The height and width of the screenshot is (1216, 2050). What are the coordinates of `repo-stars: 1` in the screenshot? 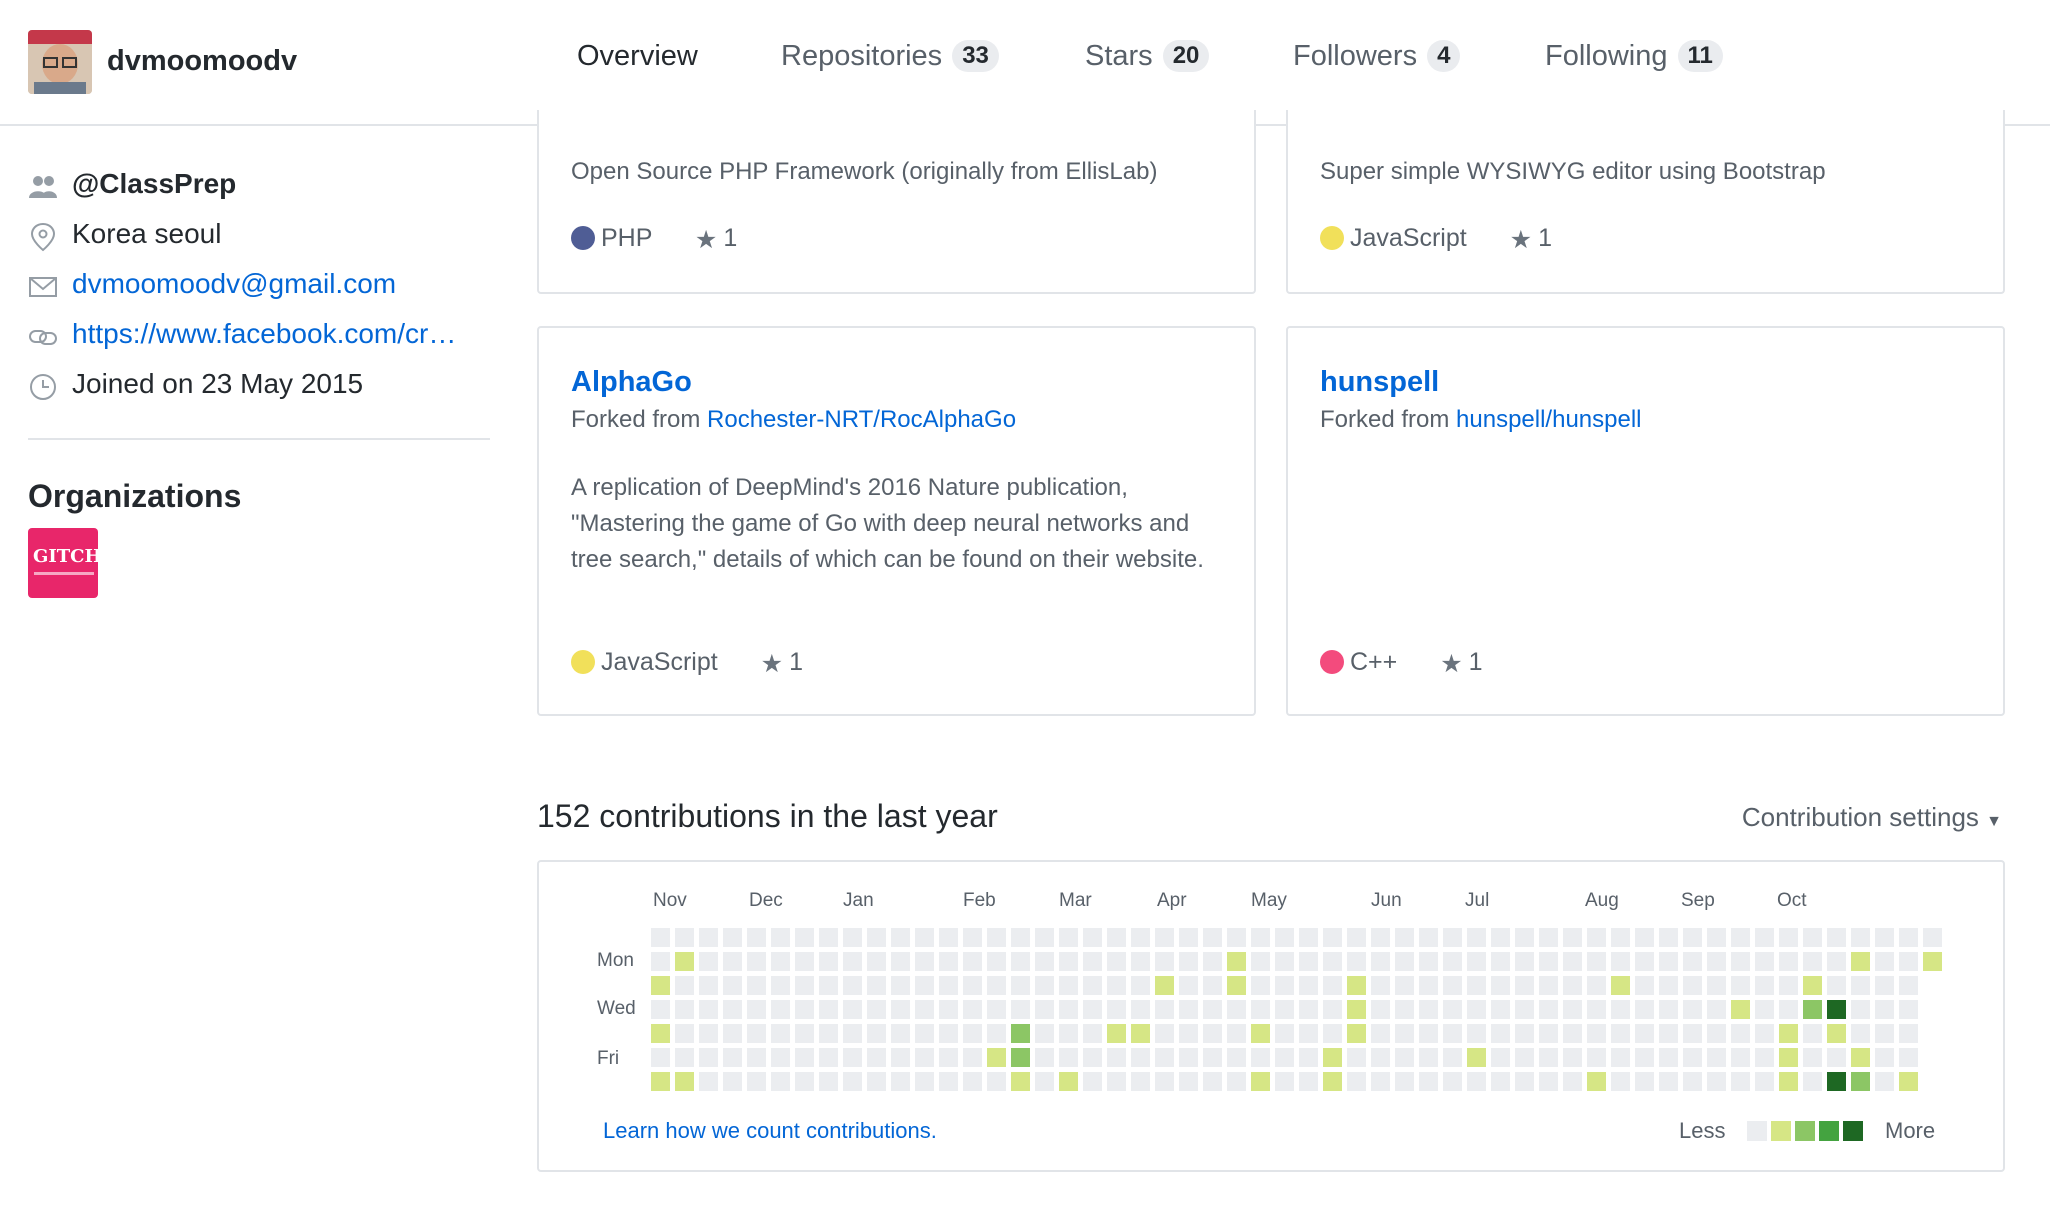 It's located at (796, 662).